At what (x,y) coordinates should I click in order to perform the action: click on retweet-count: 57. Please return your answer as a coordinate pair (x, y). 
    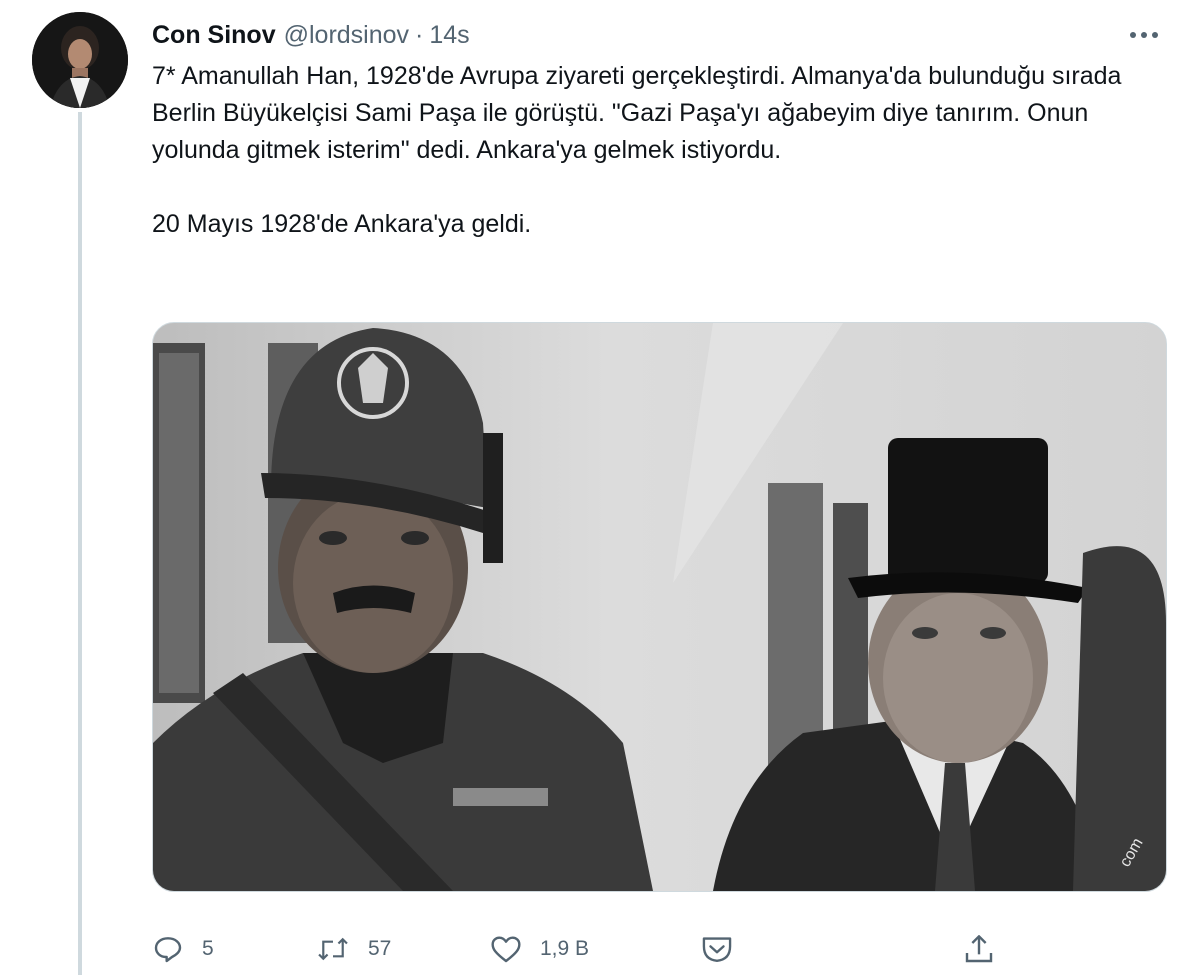
    Looking at the image, I should click on (380, 948).